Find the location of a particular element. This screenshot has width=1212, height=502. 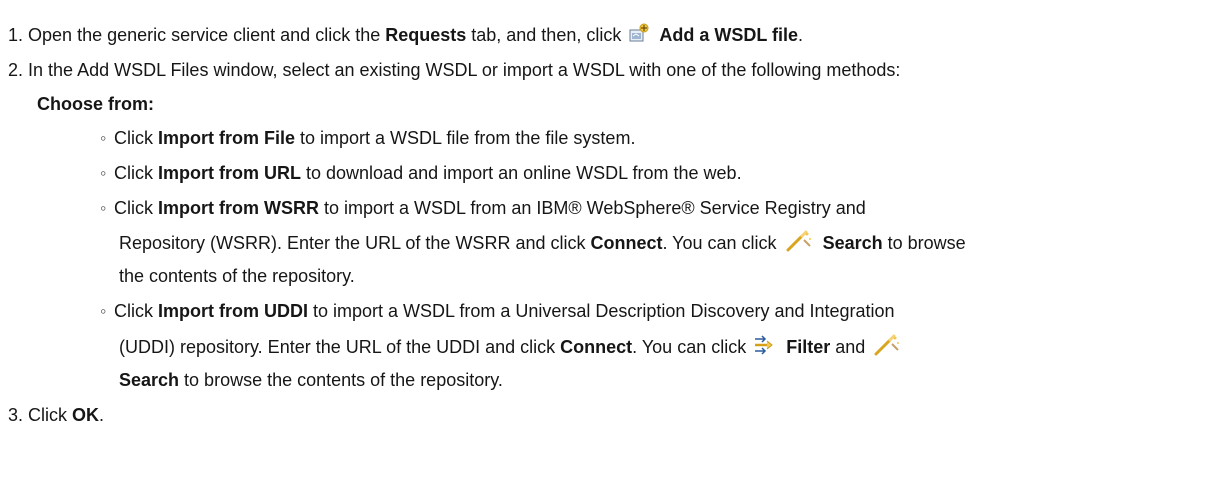

option-wsrr-line-3: the contents of the repository. is located at coordinates (237, 276).